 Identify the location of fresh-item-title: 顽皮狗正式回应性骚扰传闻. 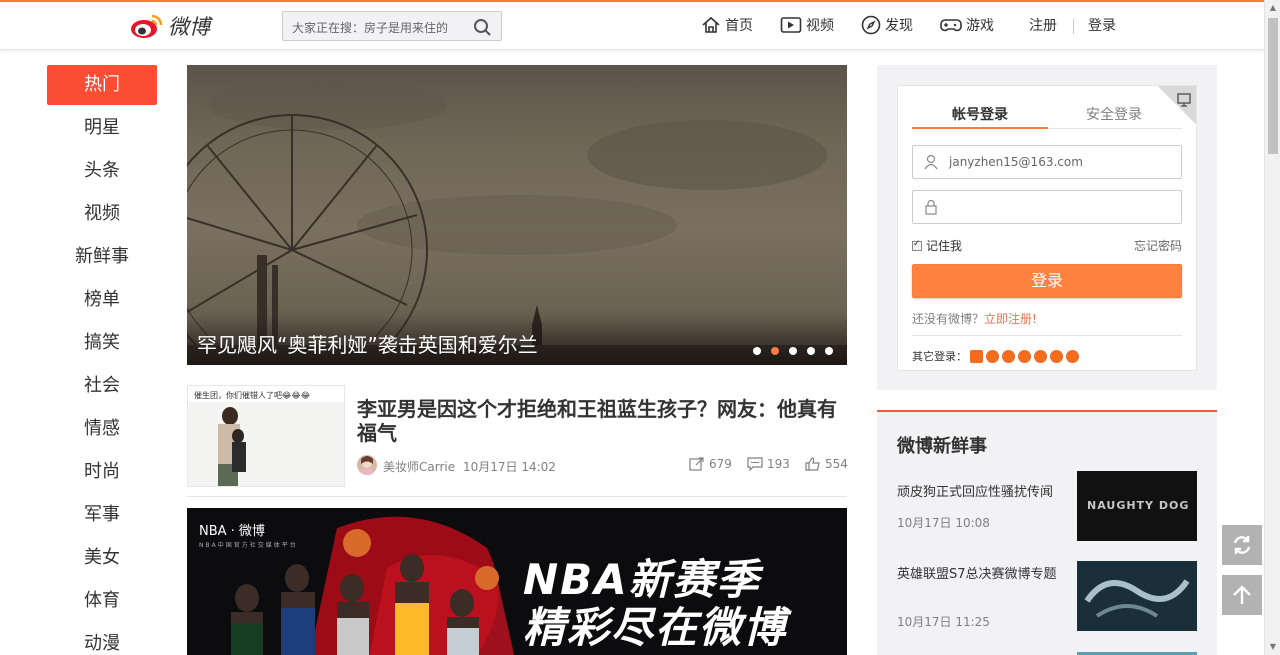
(982, 493).